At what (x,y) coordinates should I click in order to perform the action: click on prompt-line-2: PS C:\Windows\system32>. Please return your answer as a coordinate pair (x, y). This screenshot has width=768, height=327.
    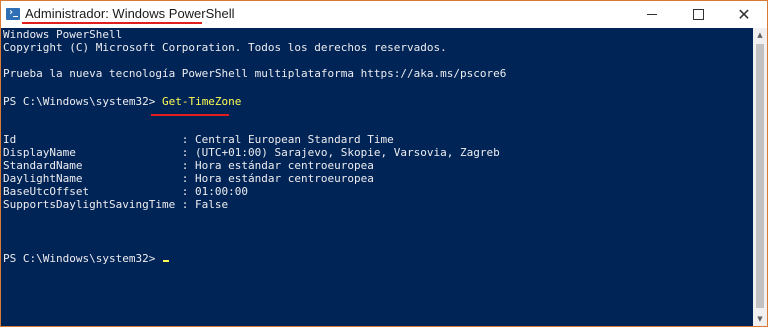
    Looking at the image, I should click on (86, 258).